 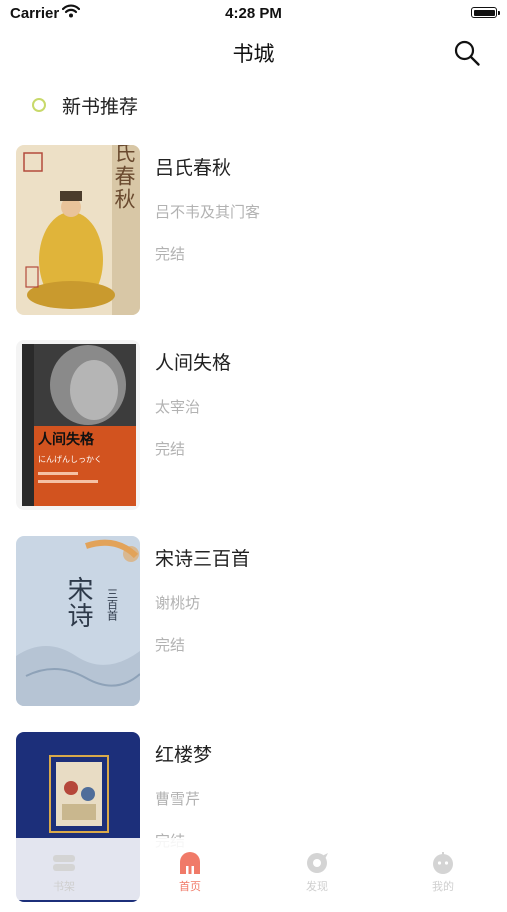 What do you see at coordinates (203, 559) in the screenshot?
I see `book-title: 宋诗三百首` at bounding box center [203, 559].